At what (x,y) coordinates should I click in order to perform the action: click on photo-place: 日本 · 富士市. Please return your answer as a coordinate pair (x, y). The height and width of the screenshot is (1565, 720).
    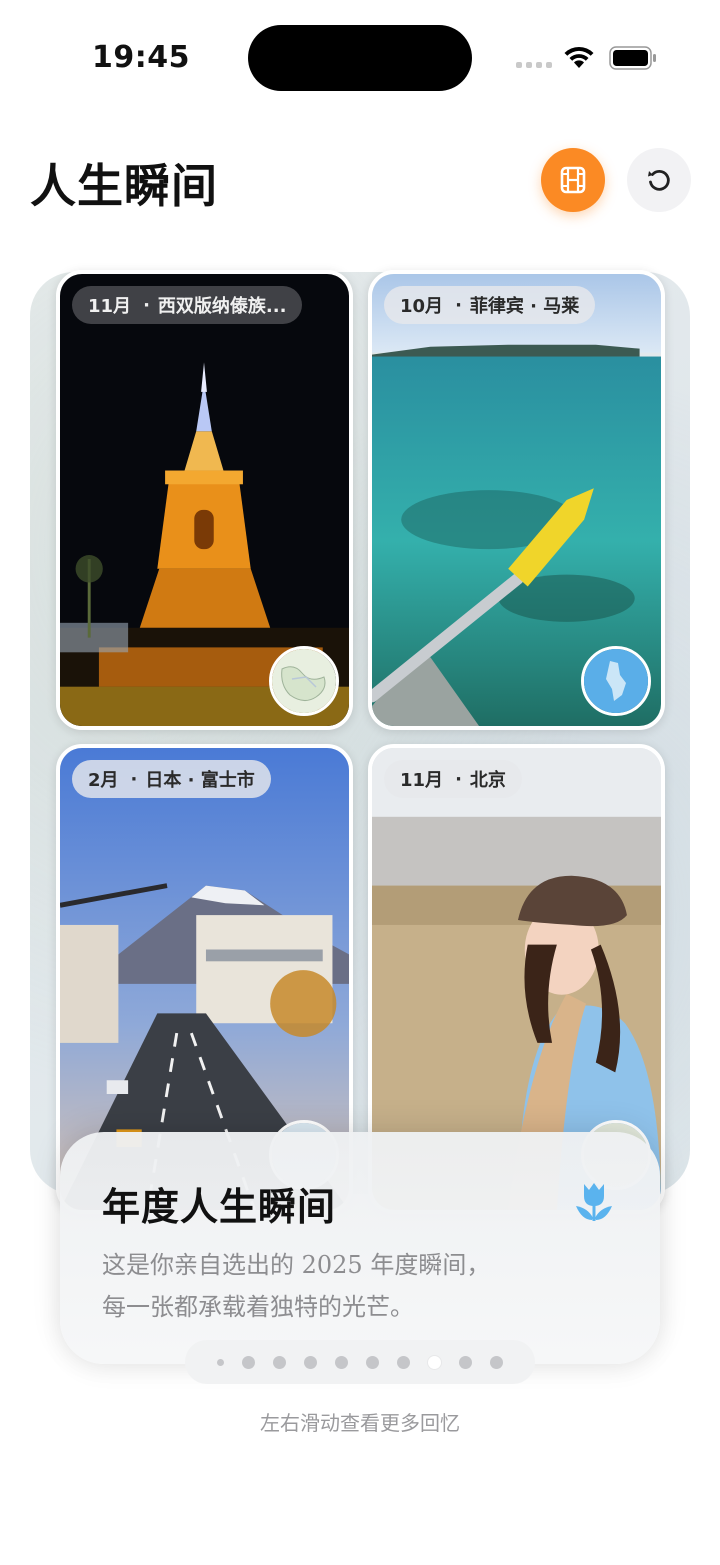
    Looking at the image, I should click on (200, 780).